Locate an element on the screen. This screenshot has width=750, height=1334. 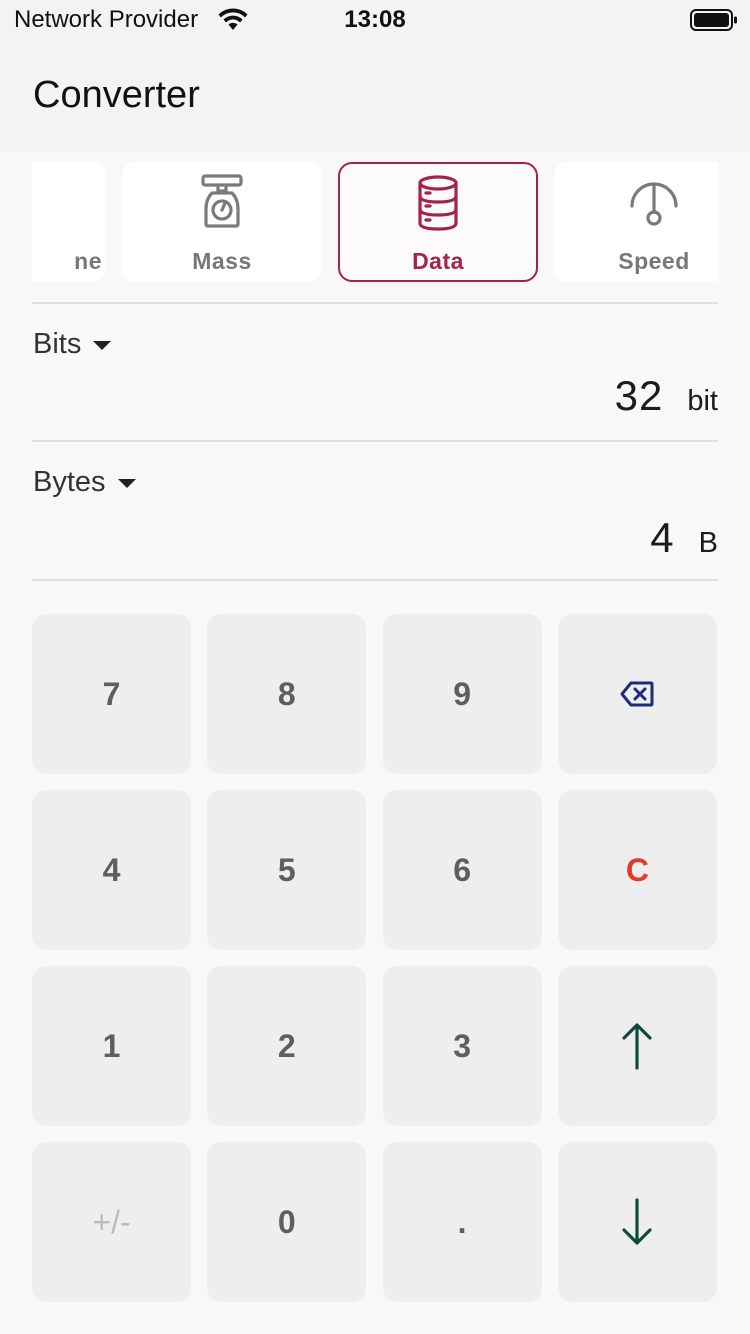
to-unit-name: Bytes is located at coordinates (69, 482).